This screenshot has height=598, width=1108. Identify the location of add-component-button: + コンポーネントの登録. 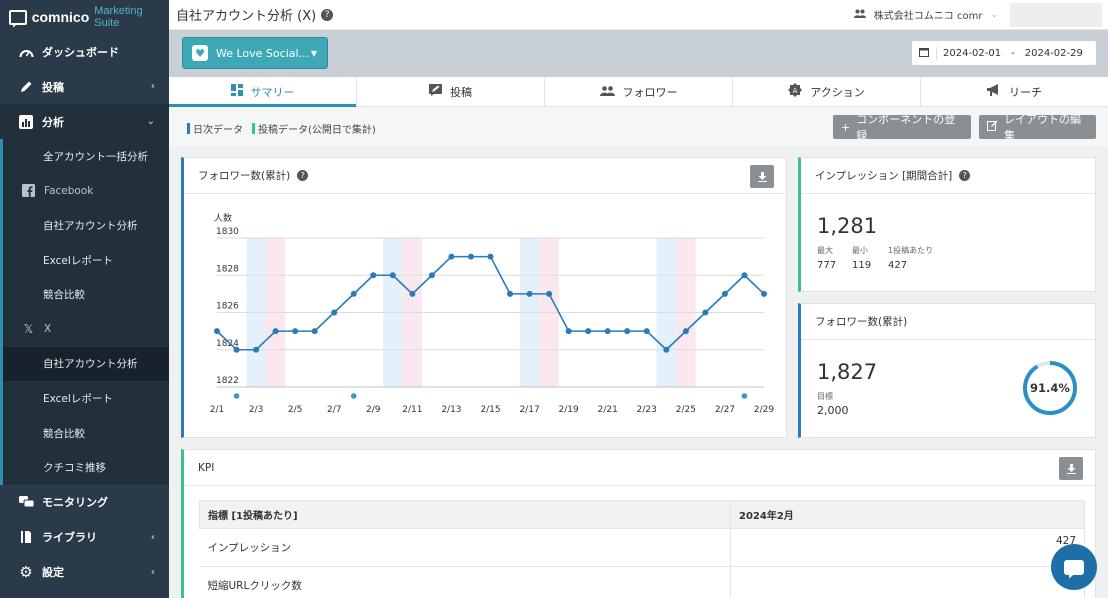
(902, 127).